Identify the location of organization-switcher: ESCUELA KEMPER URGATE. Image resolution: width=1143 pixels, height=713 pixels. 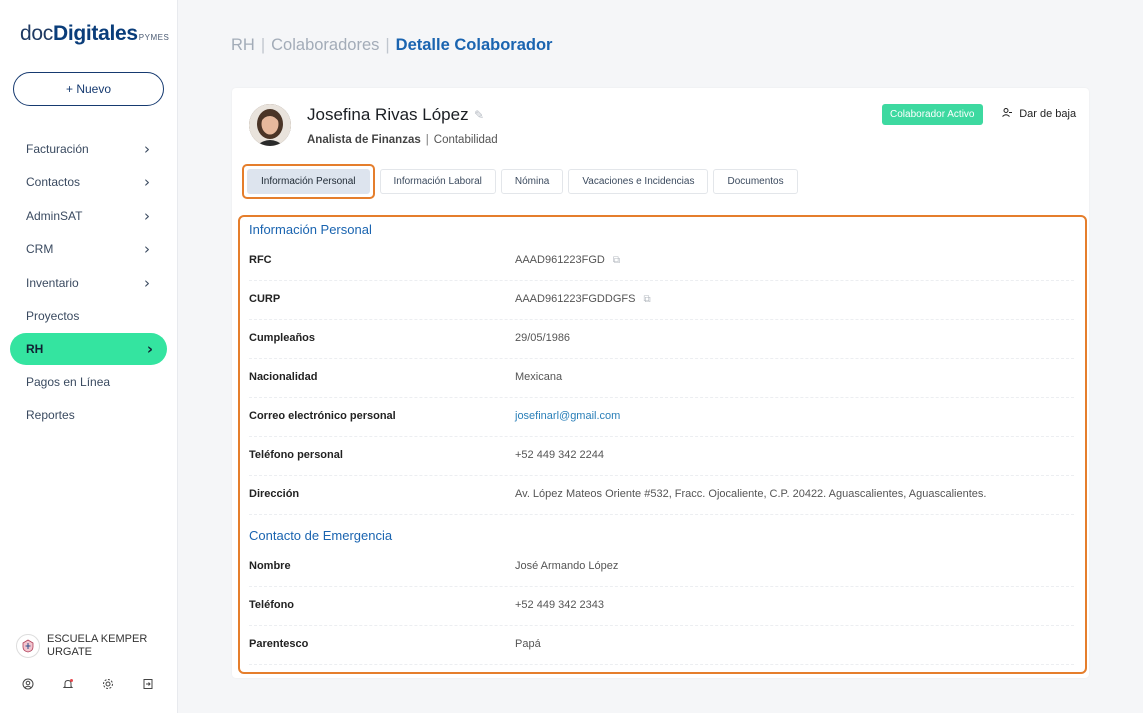
(86, 646).